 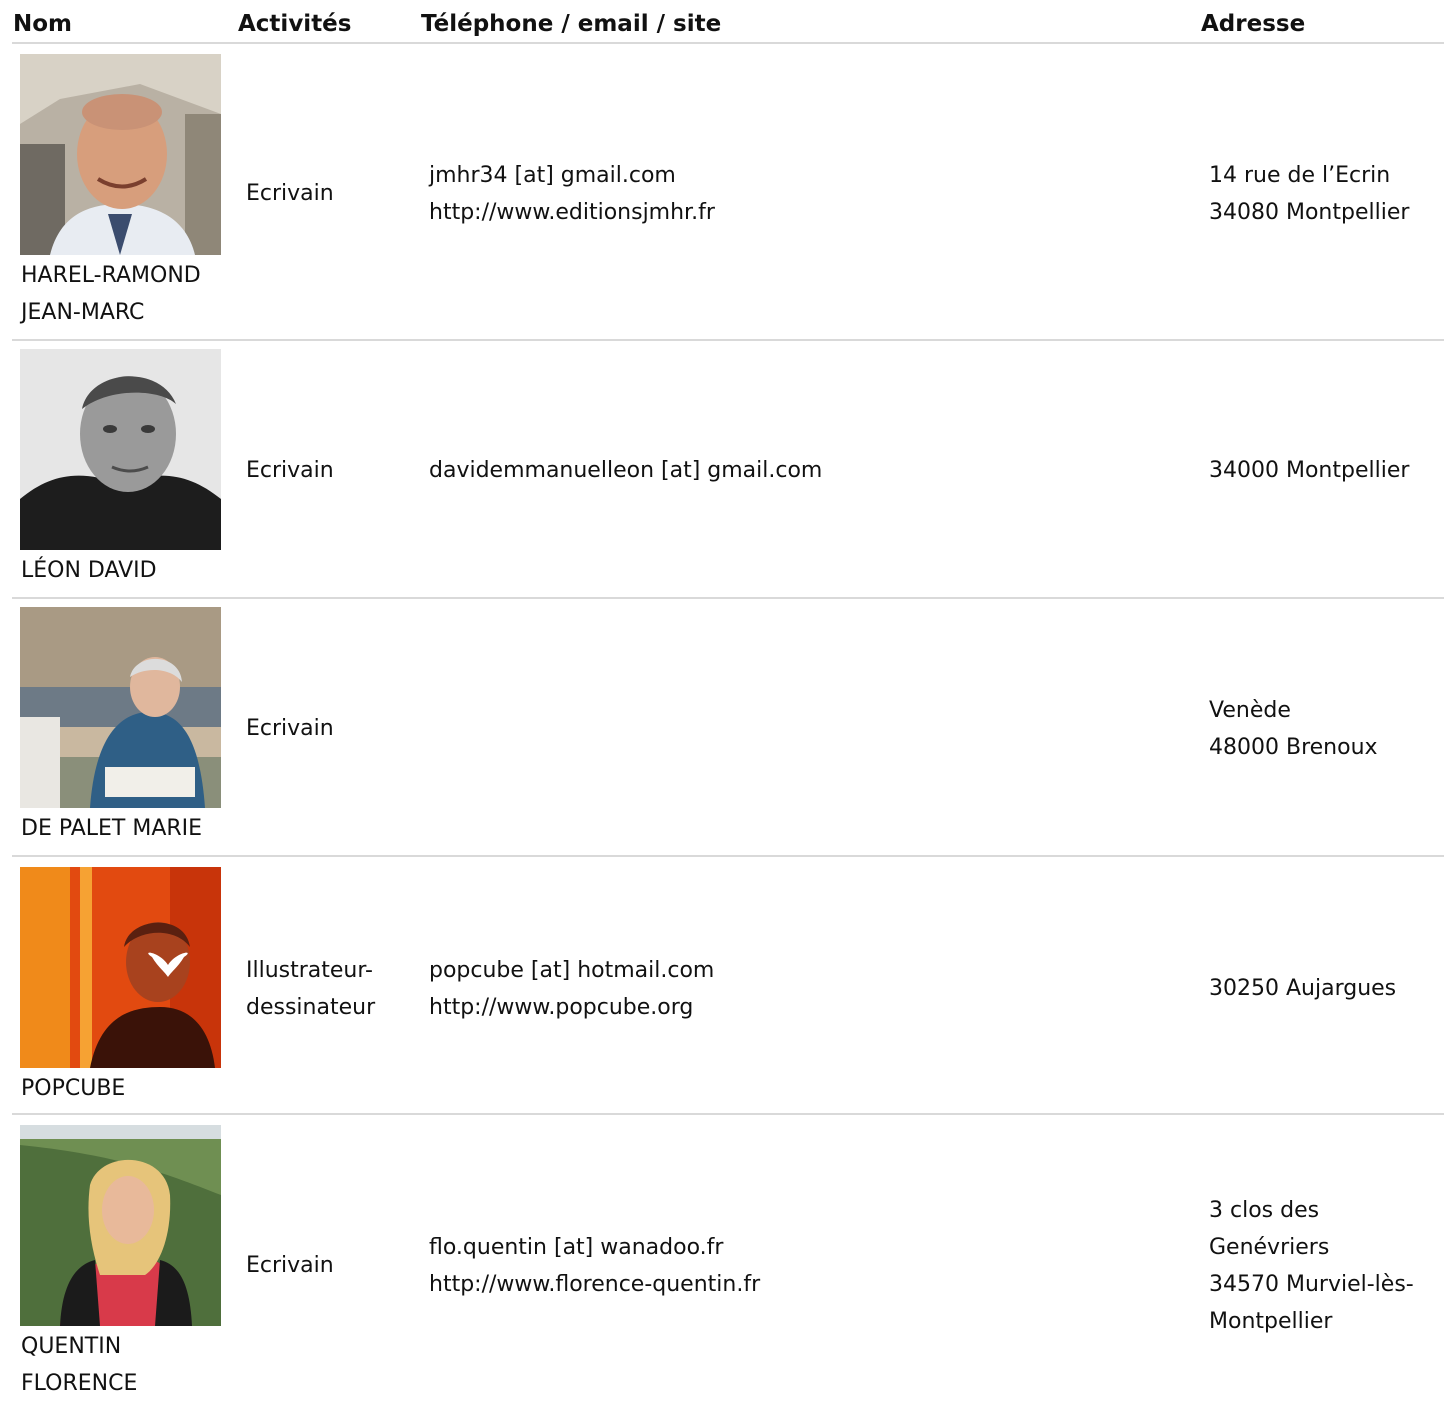 I want to click on email-text: jmhr34 [at] gmail.com, so click(x=552, y=175).